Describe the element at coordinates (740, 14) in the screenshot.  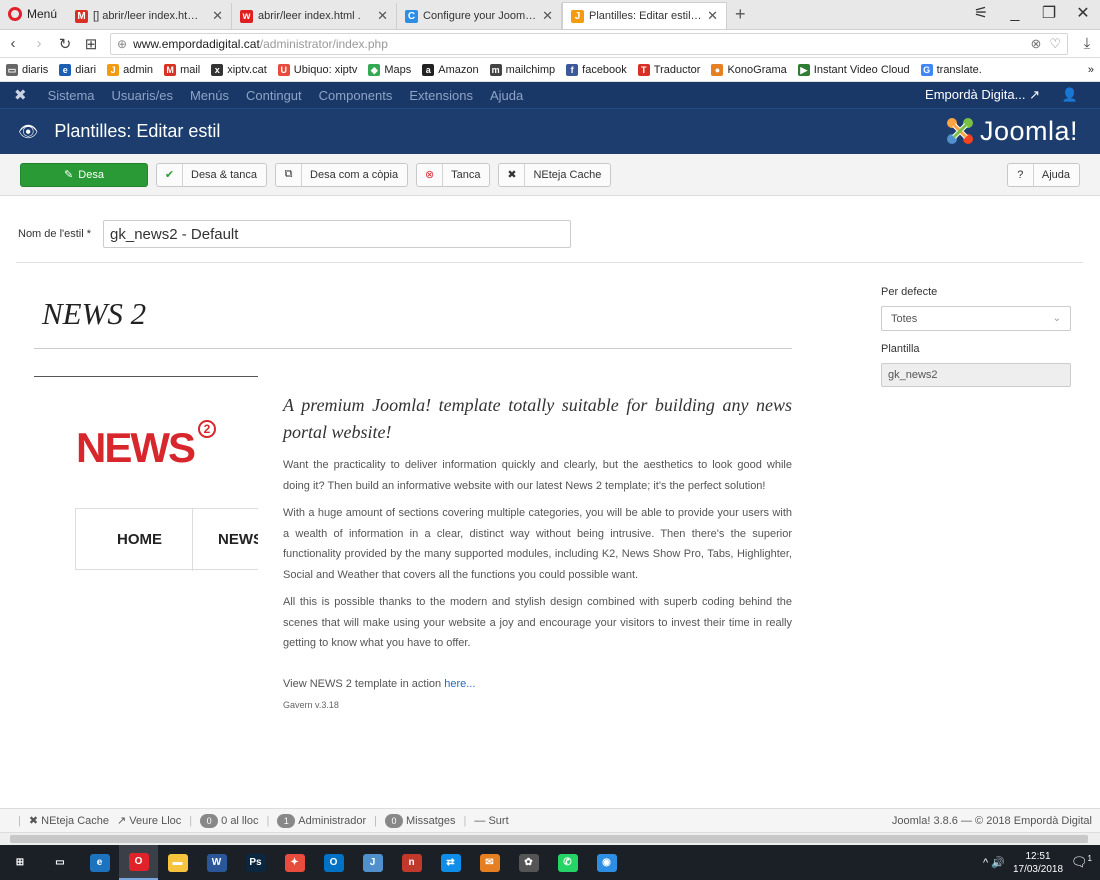
I see `new-tab-button: +` at that location.